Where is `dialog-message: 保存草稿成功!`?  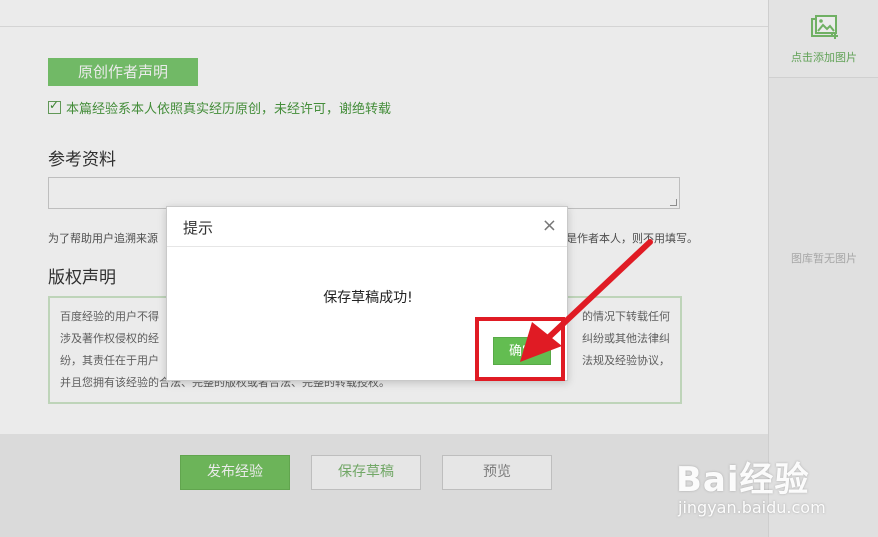
dialog-message: 保存草稿成功! is located at coordinates (368, 298).